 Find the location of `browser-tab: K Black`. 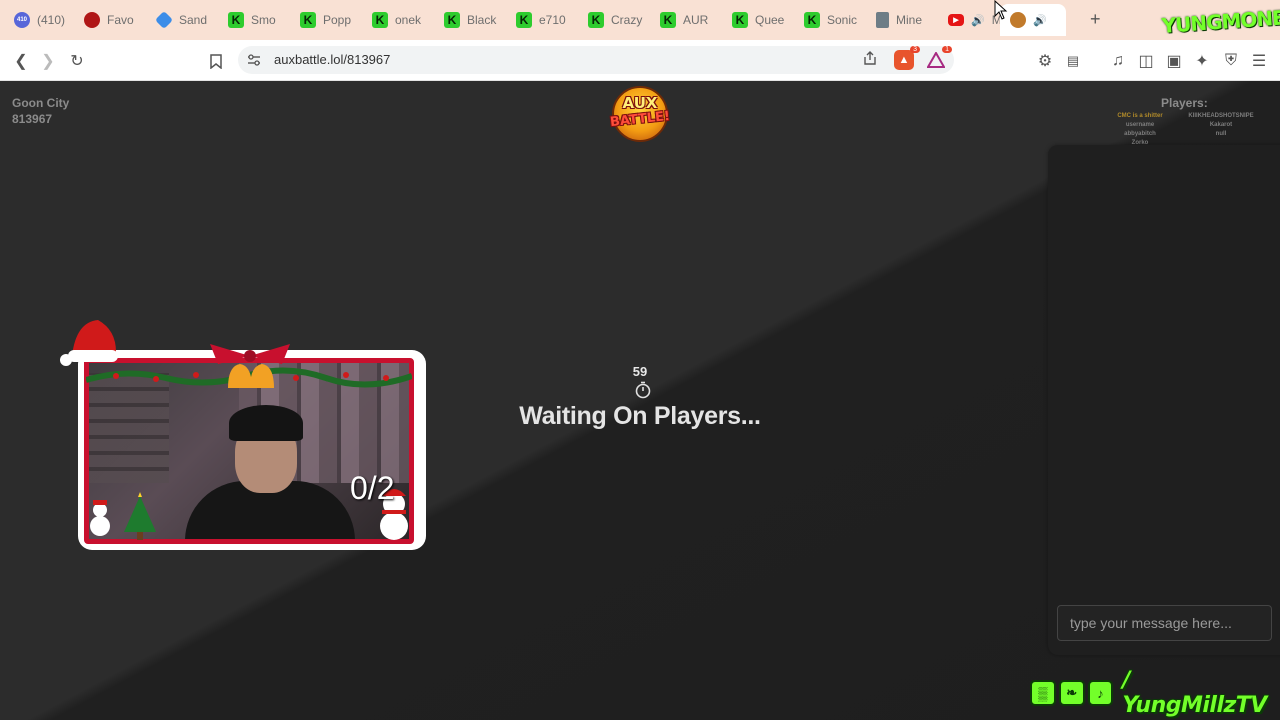

browser-tab: K Black is located at coordinates (470, 20).